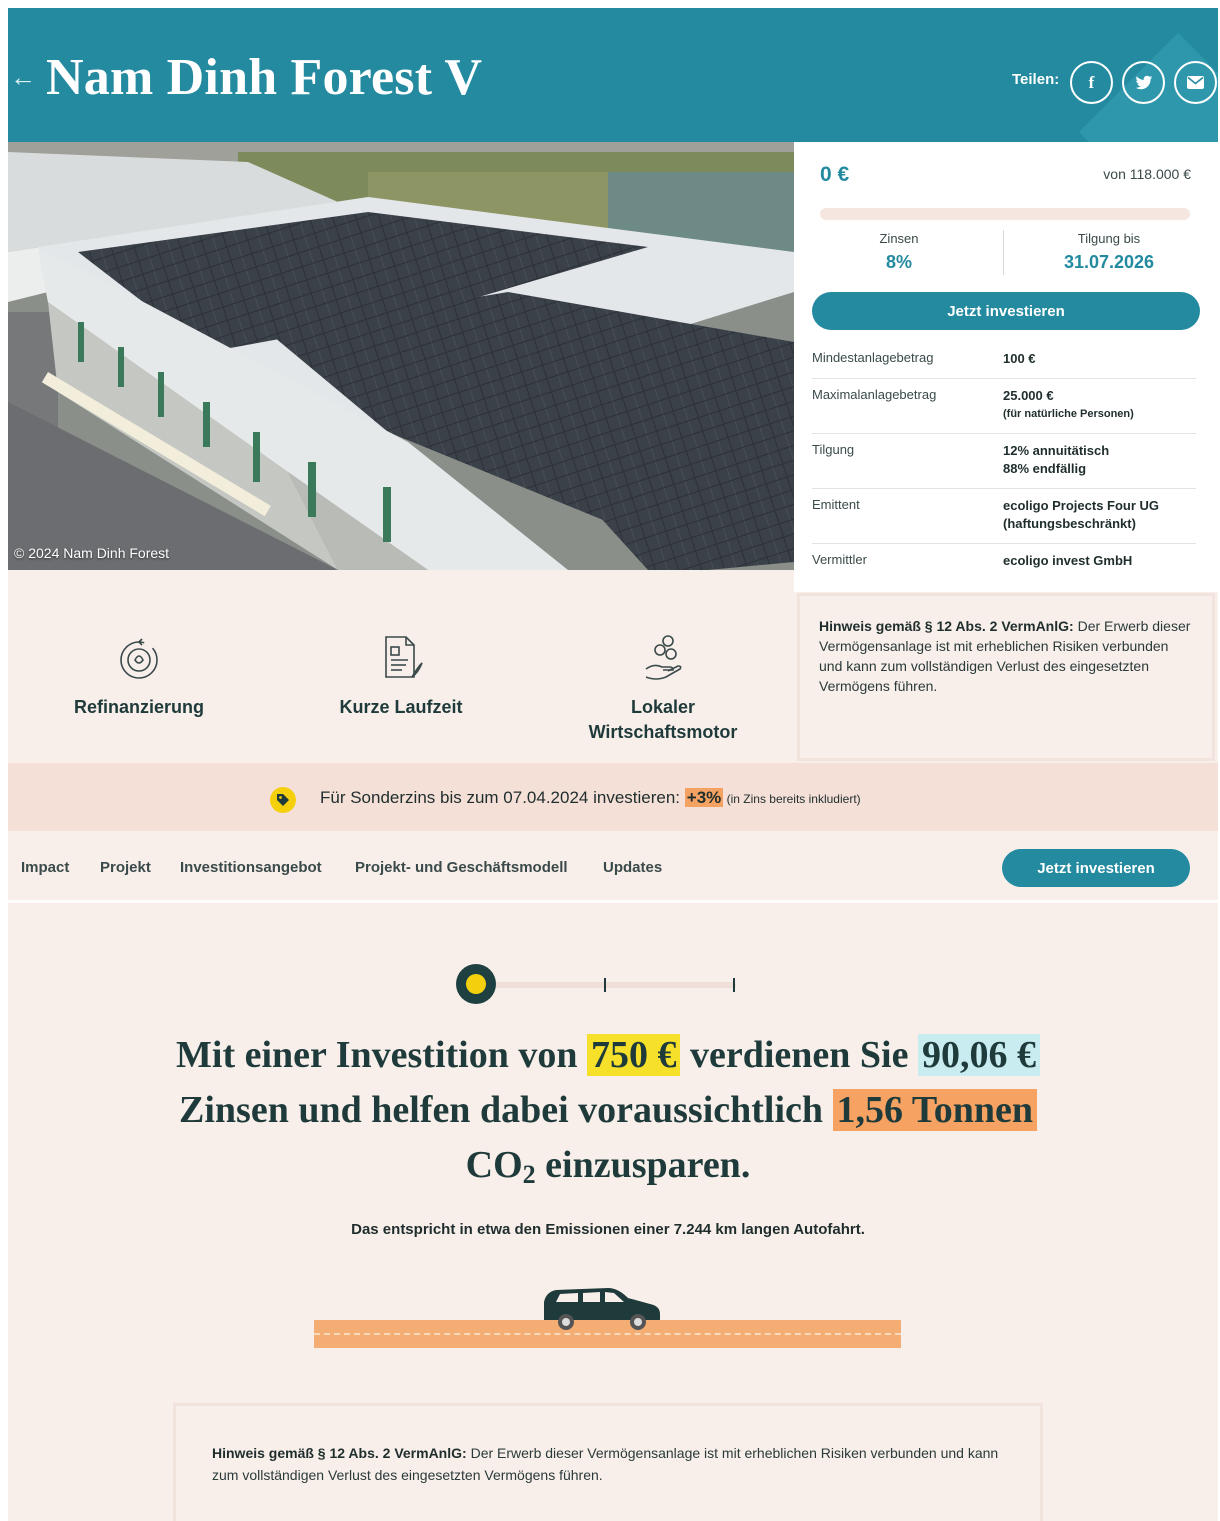  What do you see at coordinates (934, 1110) in the screenshot?
I see `co2-amount: 1,56 Tonnen` at bounding box center [934, 1110].